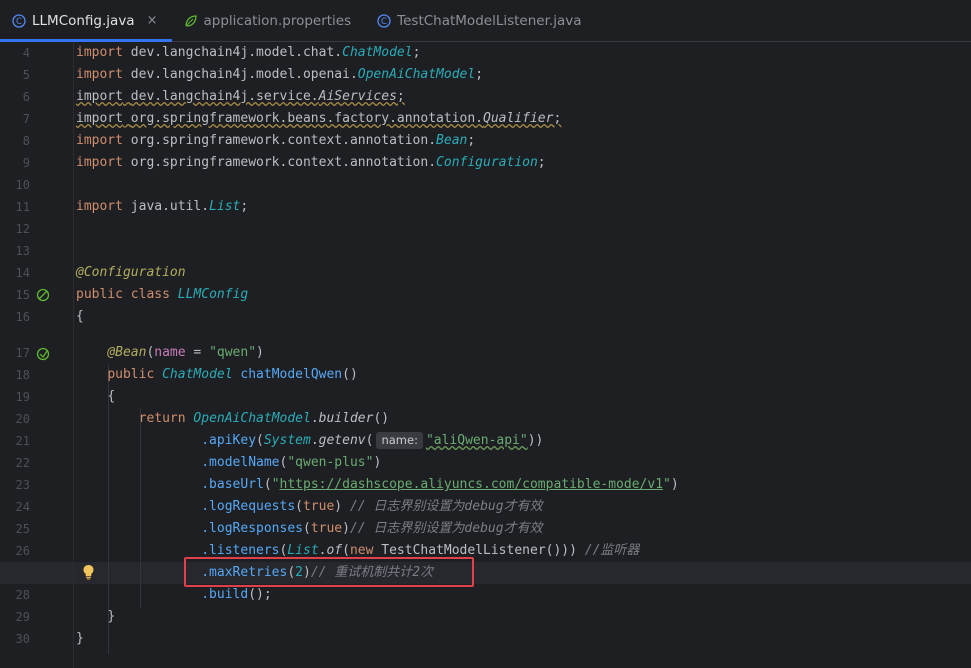 Image resolution: width=971 pixels, height=668 pixels. What do you see at coordinates (22, 485) in the screenshot?
I see `line-number: 23` at bounding box center [22, 485].